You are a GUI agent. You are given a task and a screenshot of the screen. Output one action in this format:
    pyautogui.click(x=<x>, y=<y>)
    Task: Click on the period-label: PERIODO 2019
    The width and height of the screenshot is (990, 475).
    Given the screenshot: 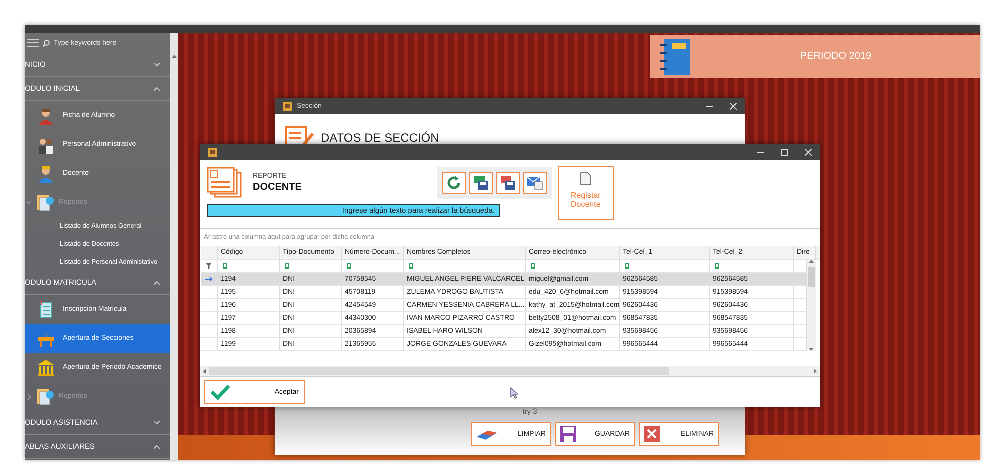 What is the action you would take?
    pyautogui.click(x=836, y=56)
    